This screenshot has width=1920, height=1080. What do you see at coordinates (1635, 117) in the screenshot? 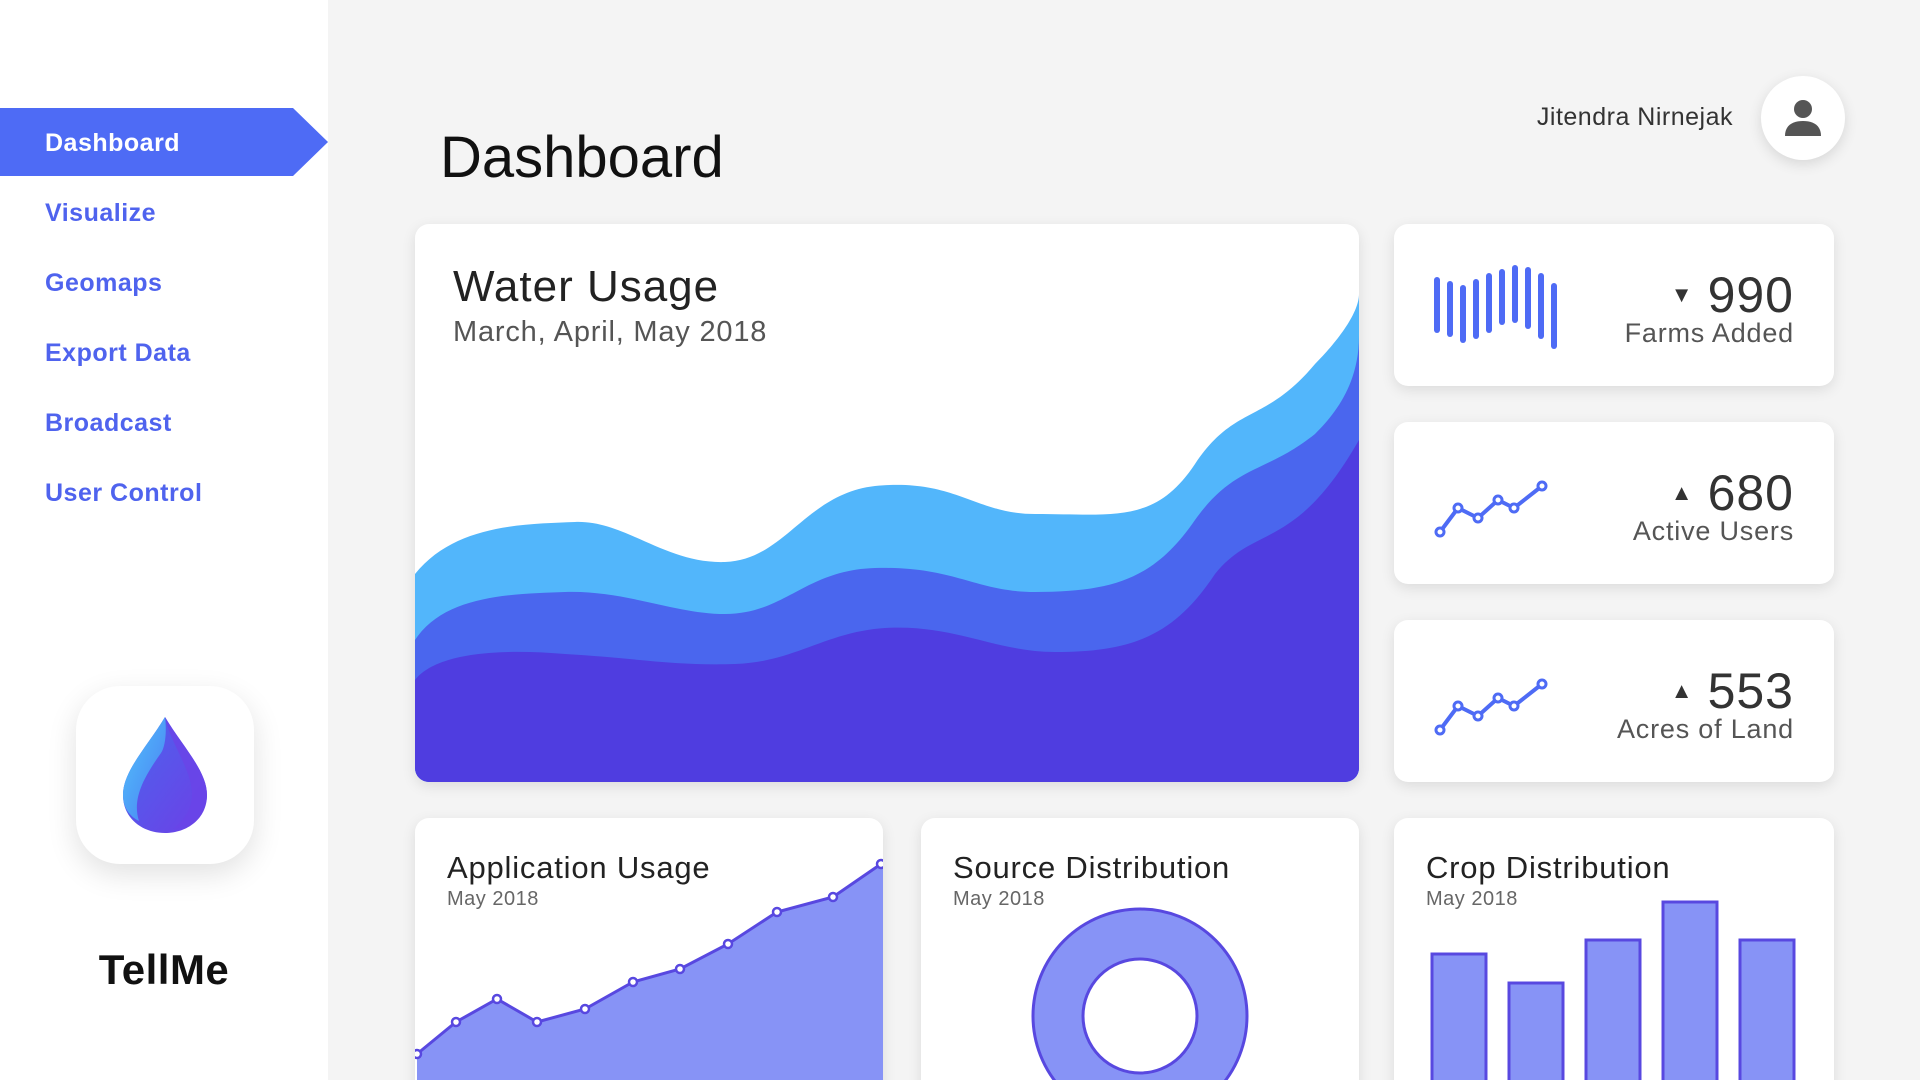
I see `user-name: Jitendra Nirnejak` at bounding box center [1635, 117].